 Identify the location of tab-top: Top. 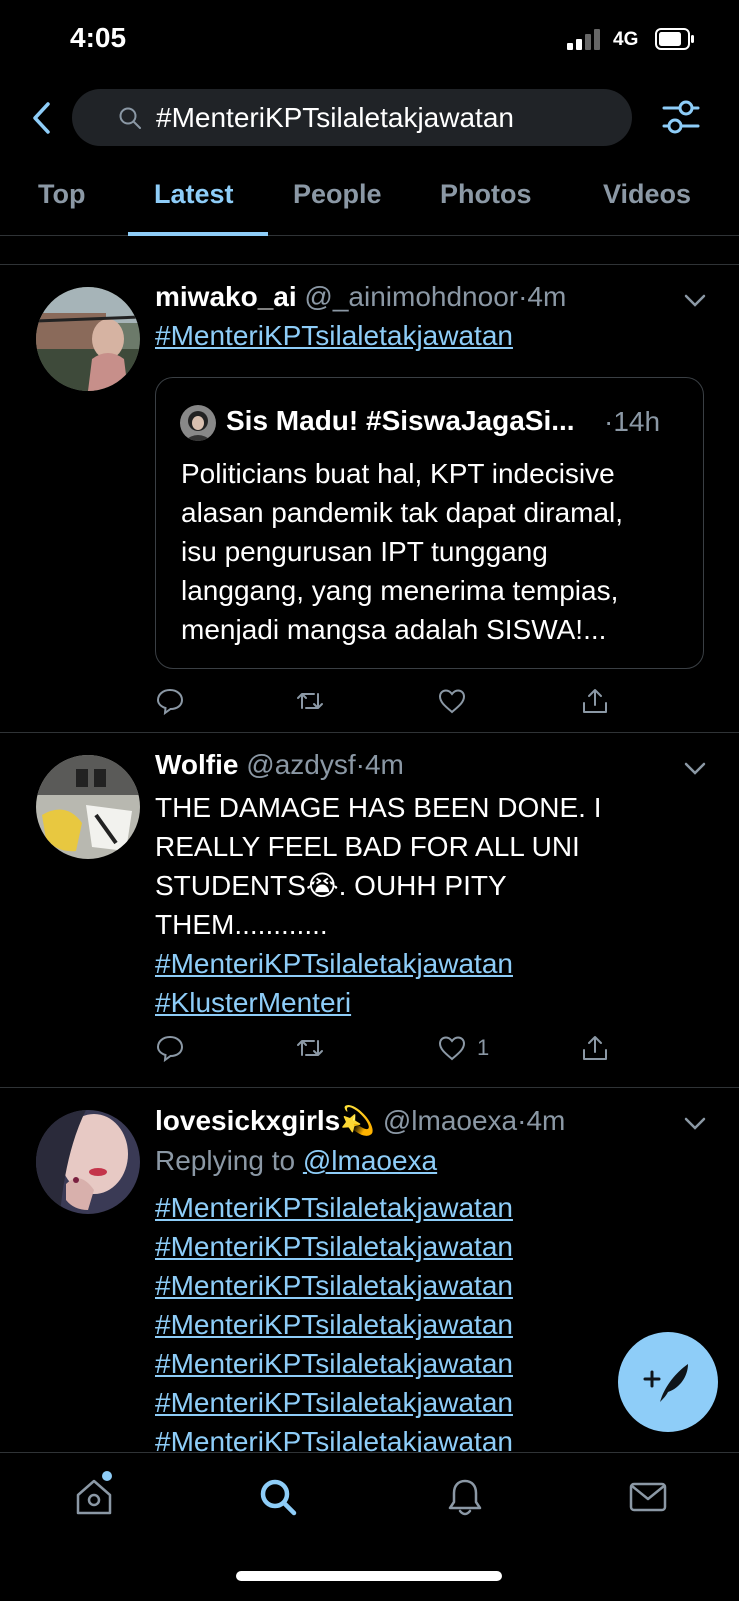
(61, 194).